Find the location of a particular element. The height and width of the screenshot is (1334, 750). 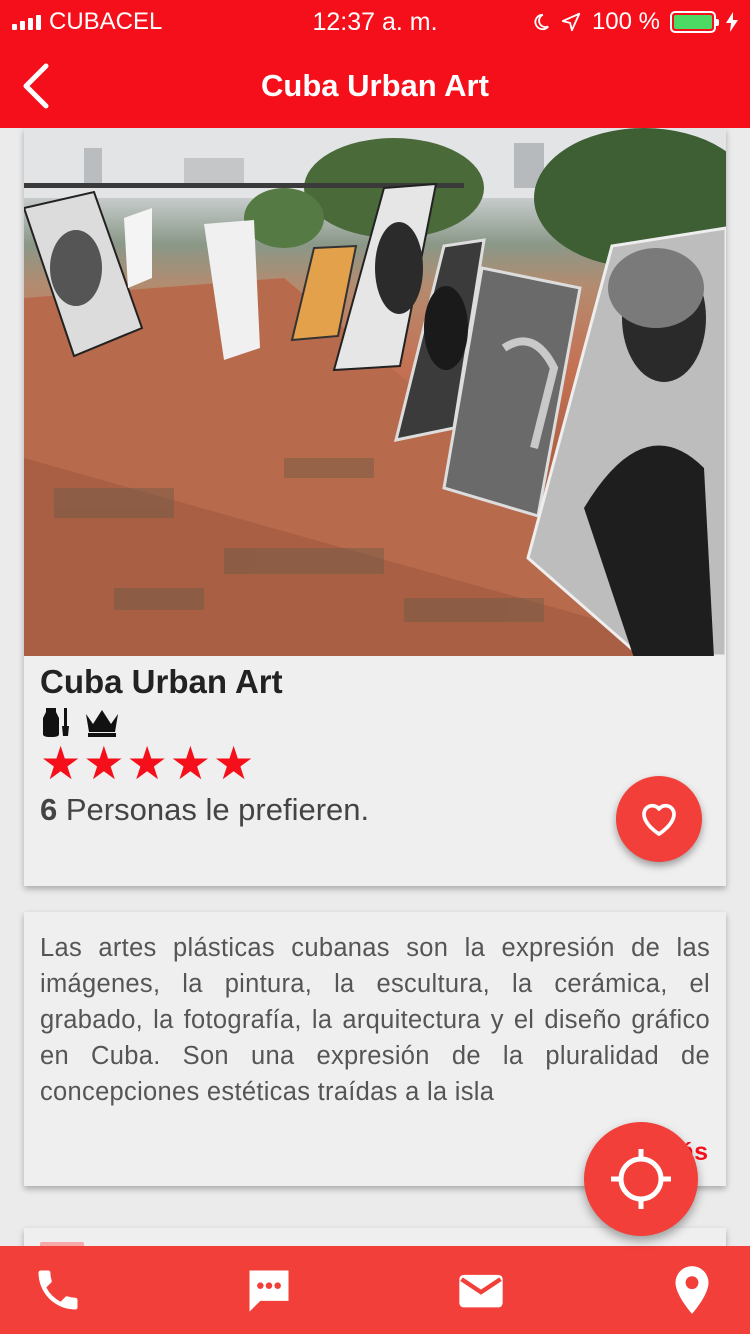

signal-icon is located at coordinates (26, 22).